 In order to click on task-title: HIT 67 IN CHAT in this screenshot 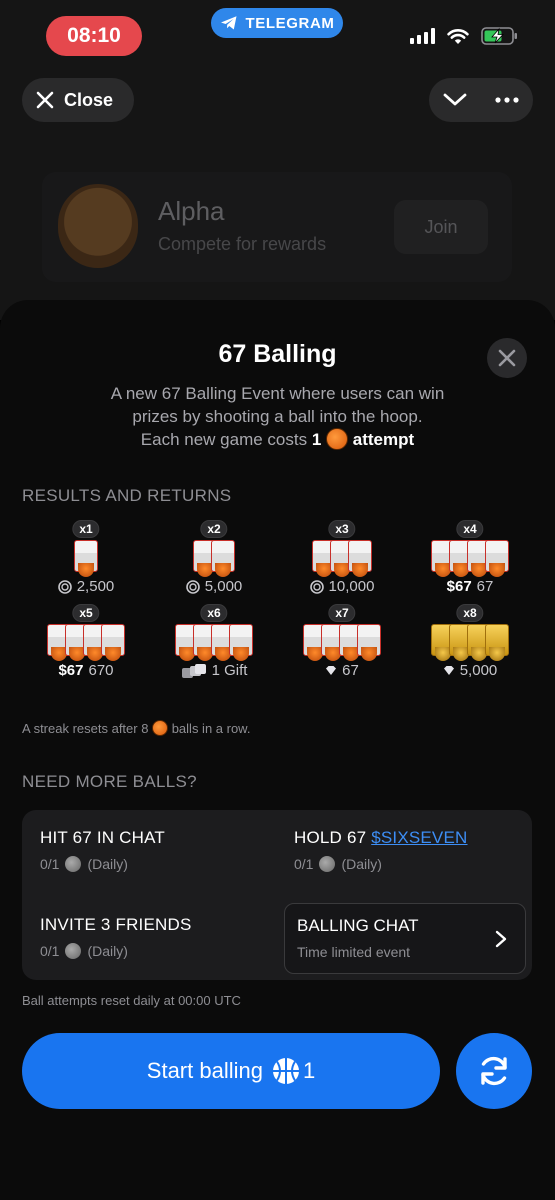, I will do `click(102, 837)`.